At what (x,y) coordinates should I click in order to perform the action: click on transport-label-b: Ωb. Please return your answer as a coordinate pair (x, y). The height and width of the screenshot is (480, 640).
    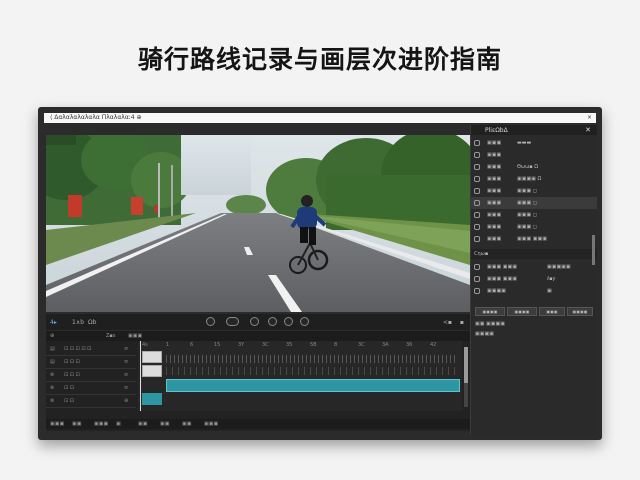
    Looking at the image, I should click on (92, 322).